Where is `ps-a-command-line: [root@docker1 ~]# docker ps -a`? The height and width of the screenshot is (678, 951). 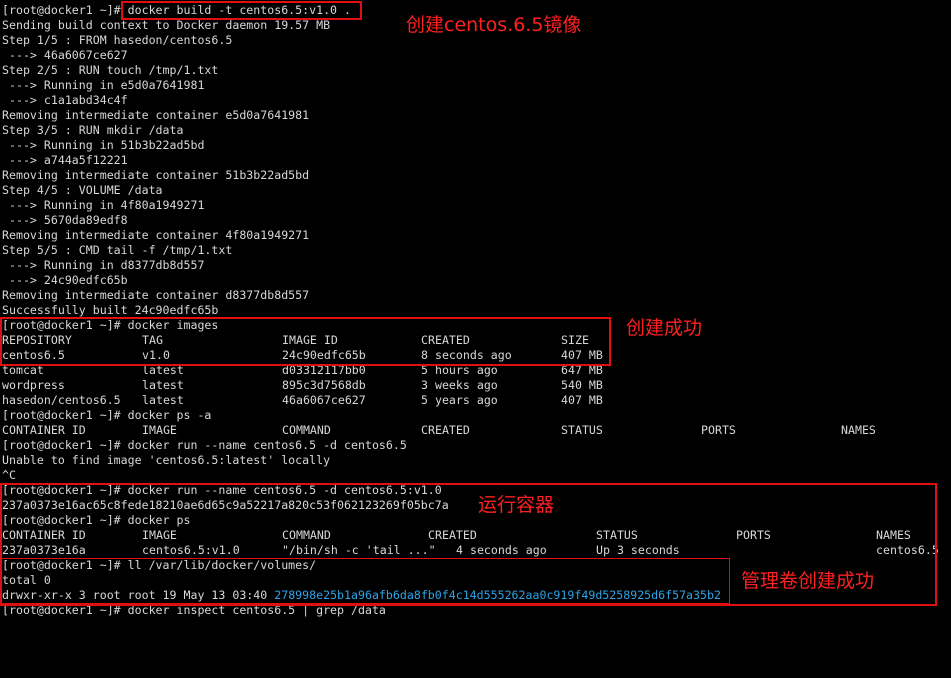
ps-a-command-line: [root@docker1 ~]# docker ps -a is located at coordinates (107, 415).